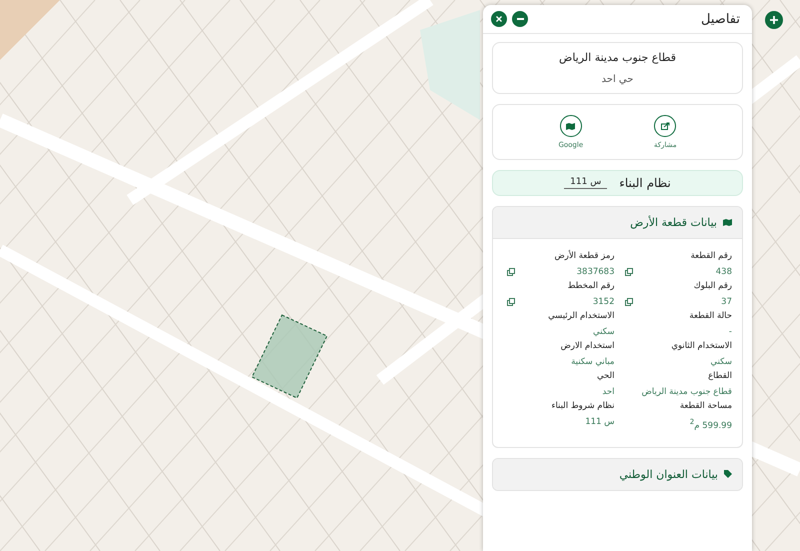 This screenshot has height=551, width=800. What do you see at coordinates (587, 346) in the screenshot?
I see `field-label: استخدام الارض` at bounding box center [587, 346].